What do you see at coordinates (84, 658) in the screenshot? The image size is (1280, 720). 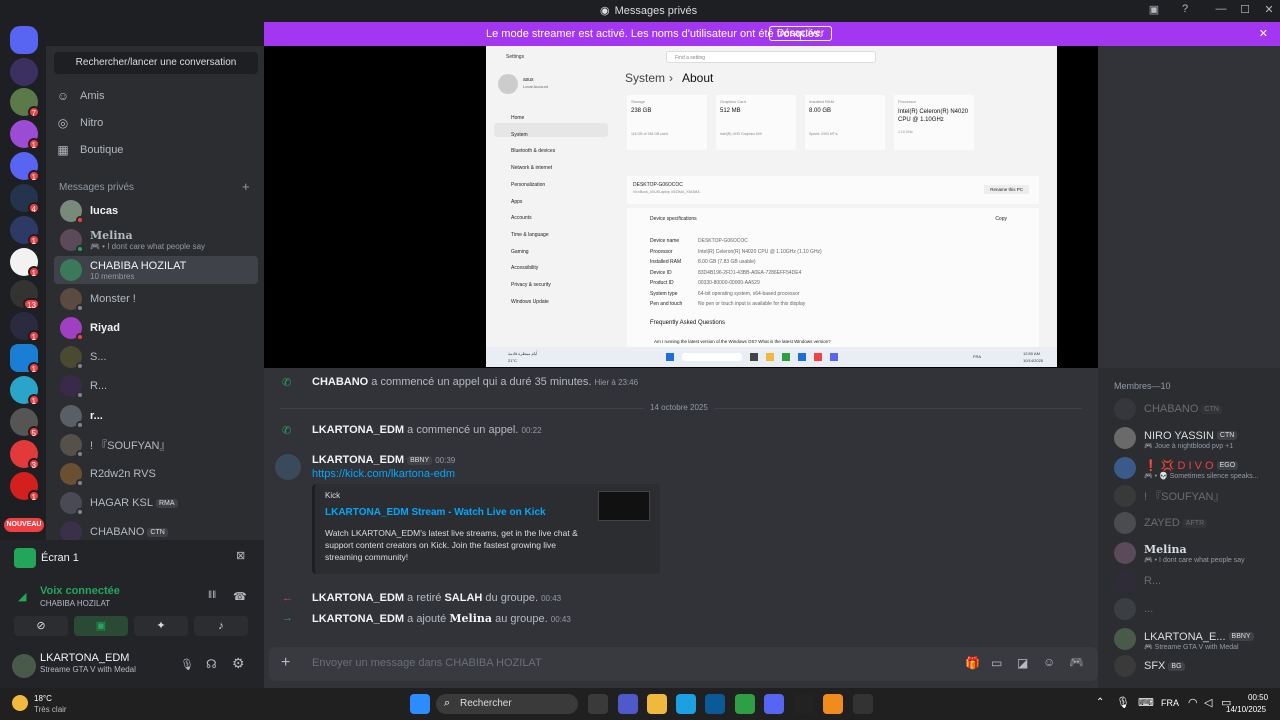 I see `username: LKARTONA_EDM` at bounding box center [84, 658].